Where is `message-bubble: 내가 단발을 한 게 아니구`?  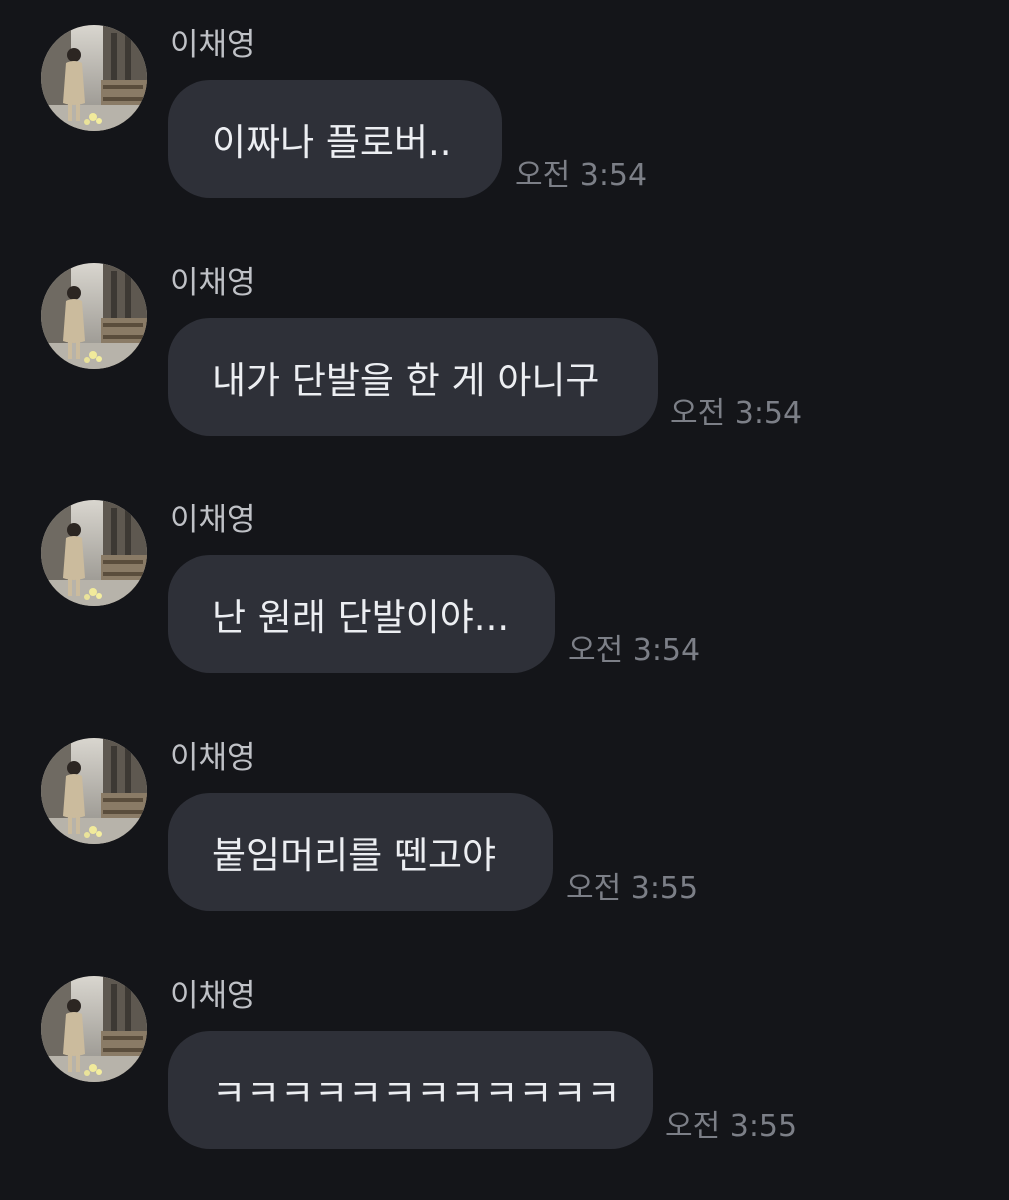 message-bubble: 내가 단발을 한 게 아니구 is located at coordinates (413, 377).